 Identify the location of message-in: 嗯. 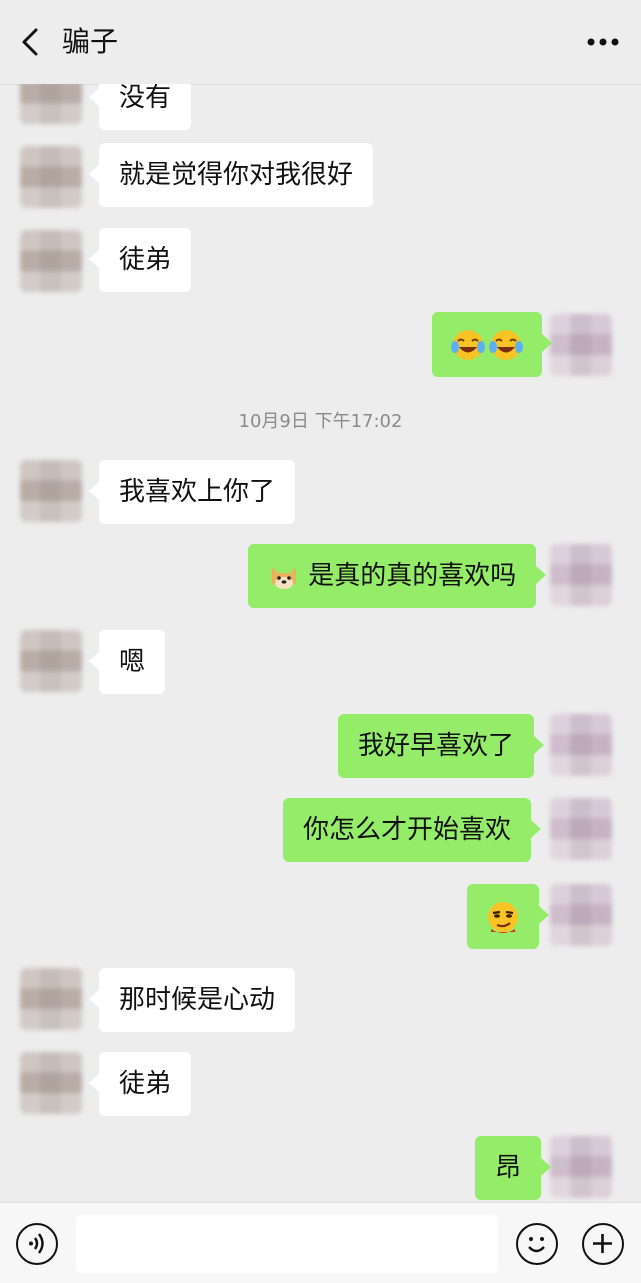
(127, 662).